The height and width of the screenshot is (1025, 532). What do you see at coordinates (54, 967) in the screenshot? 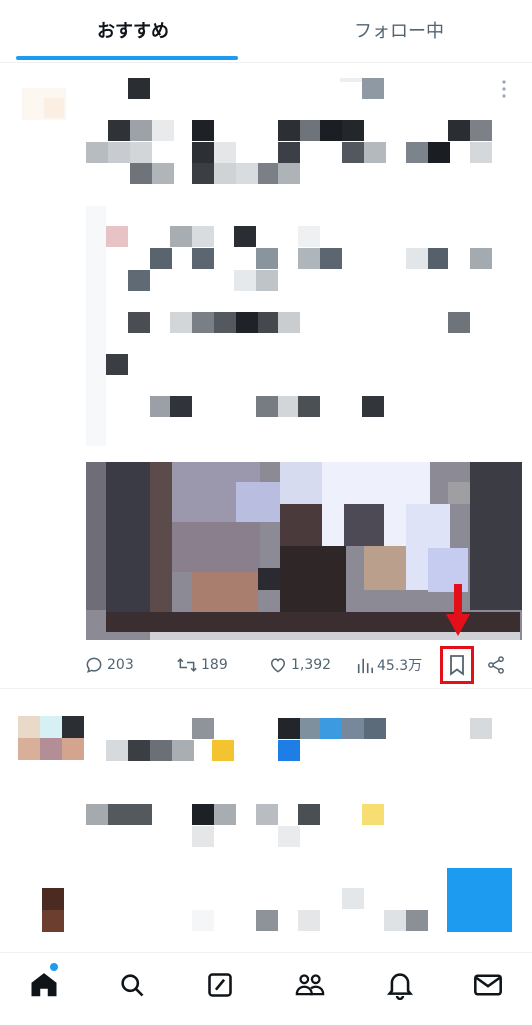
I see `home-notification-dot` at bounding box center [54, 967].